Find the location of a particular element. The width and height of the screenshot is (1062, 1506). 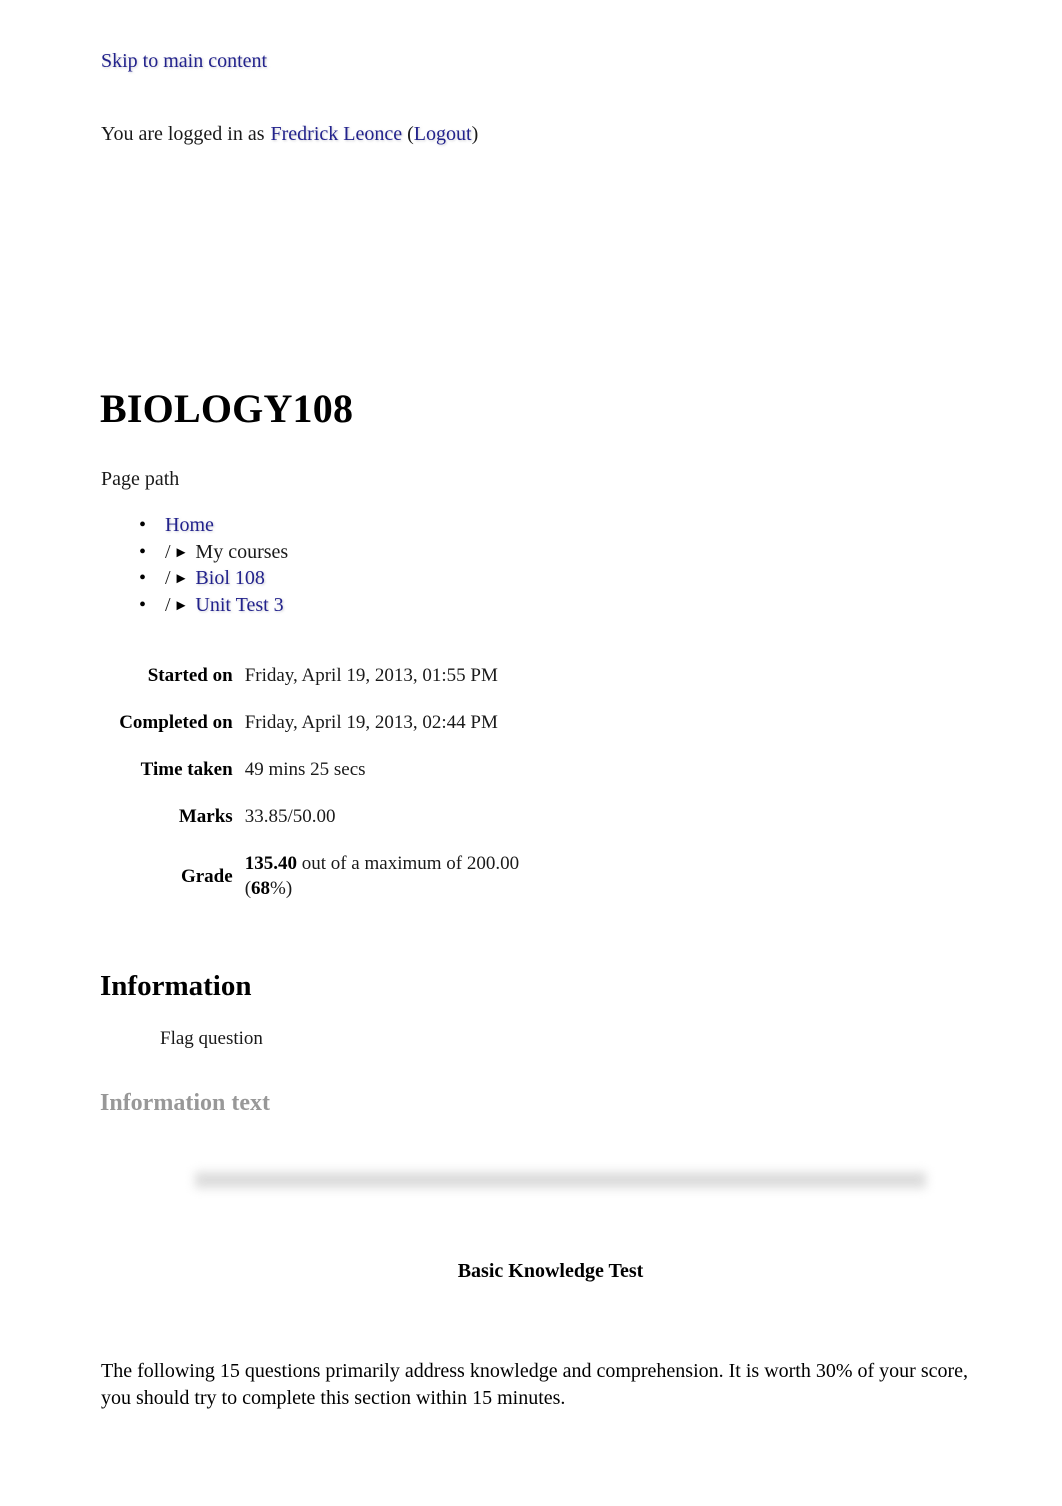

value-time-taken: 49 mins 25 secs is located at coordinates (305, 769).